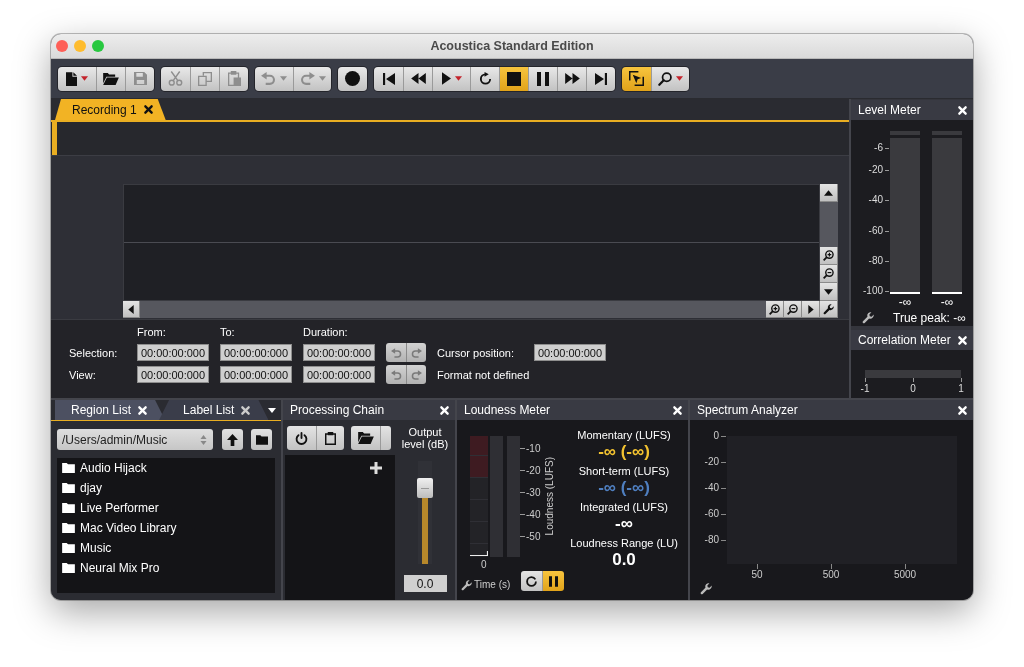 The width and height of the screenshot is (1024, 667). I want to click on scroll-down-button, so click(829, 292).